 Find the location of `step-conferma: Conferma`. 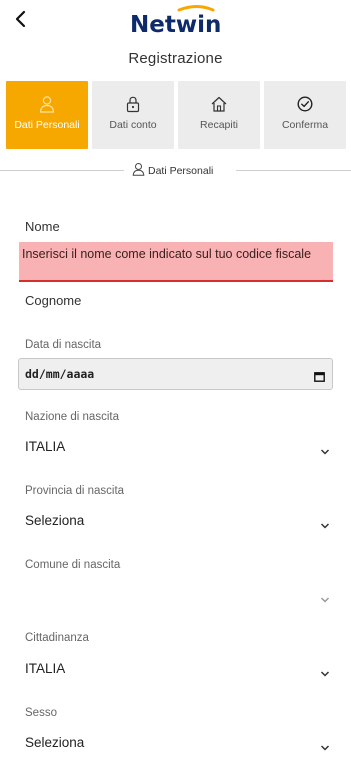

step-conferma: Conferma is located at coordinates (305, 115).